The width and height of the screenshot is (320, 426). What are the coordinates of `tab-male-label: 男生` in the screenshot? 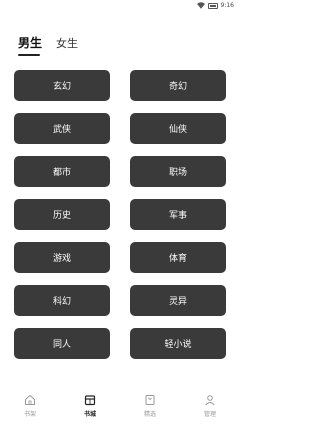 It's located at (30, 43).